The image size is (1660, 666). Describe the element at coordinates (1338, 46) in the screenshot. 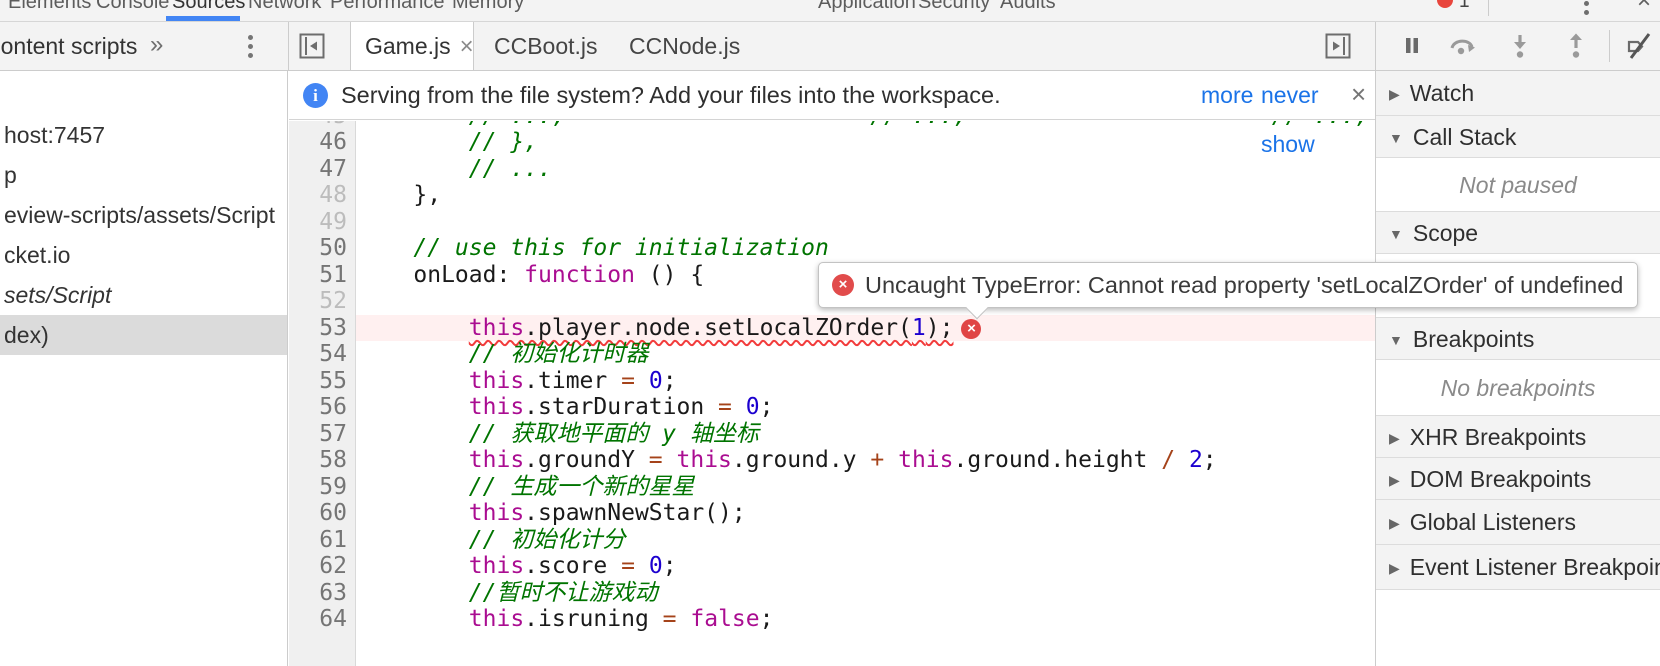

I see `show-debugger-panel-icon` at that location.